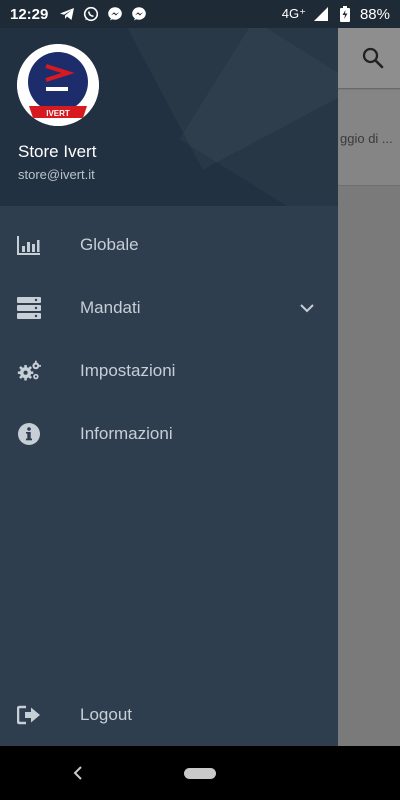 Image resolution: width=400 pixels, height=800 pixels. Describe the element at coordinates (67, 14) in the screenshot. I see `telegram-icon` at that location.